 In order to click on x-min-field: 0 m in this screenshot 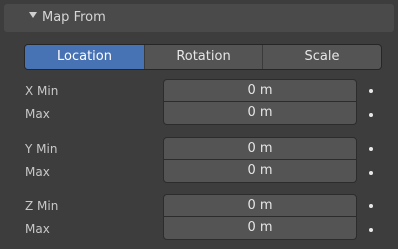, I will do `click(260, 90)`.